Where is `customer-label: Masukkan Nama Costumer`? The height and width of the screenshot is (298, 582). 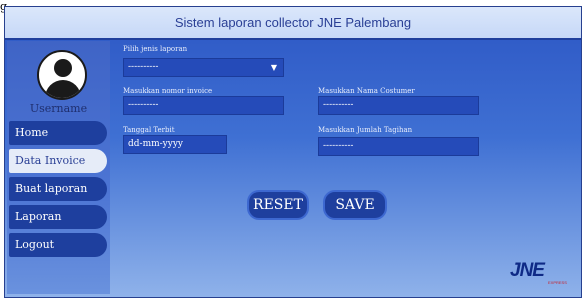 customer-label: Masukkan Nama Costumer is located at coordinates (366, 91).